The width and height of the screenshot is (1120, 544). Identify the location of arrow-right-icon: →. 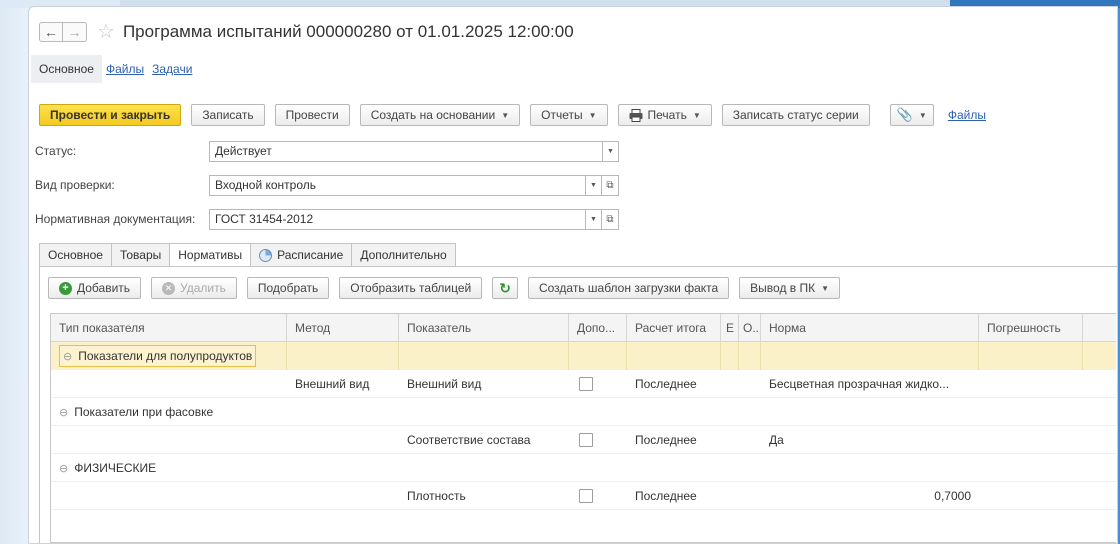
(74, 32).